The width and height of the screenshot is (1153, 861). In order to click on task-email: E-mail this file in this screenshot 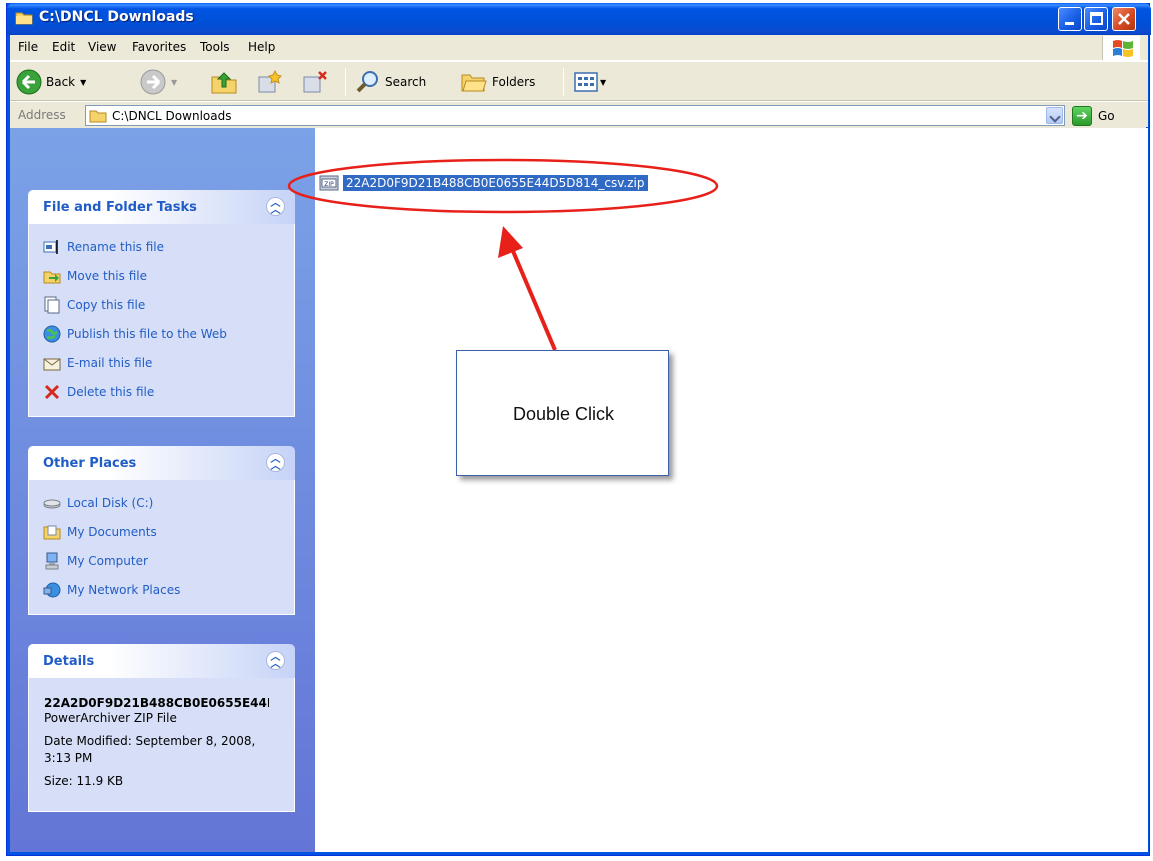, I will do `click(161, 362)`.